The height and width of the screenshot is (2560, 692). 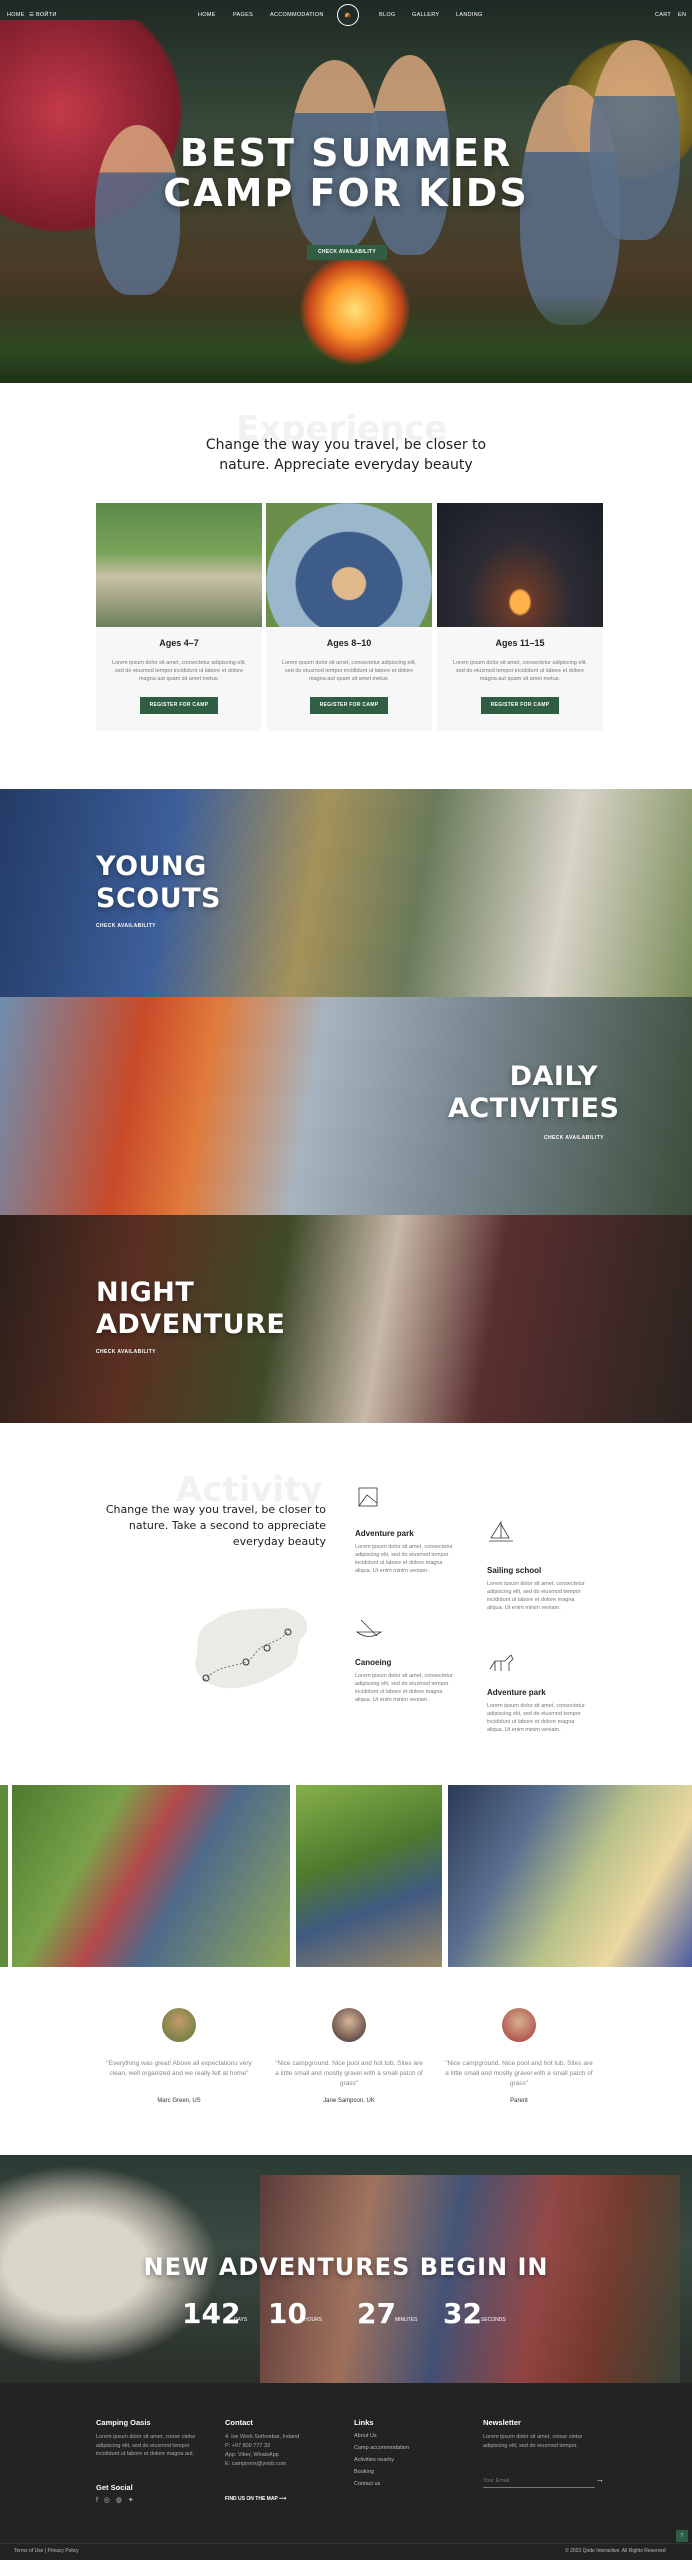 I want to click on photo-gallery-strip, so click(x=346, y=1876).